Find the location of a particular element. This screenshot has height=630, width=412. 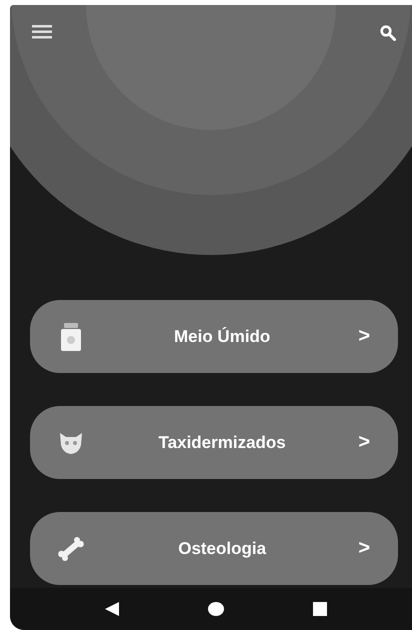

recents-icon is located at coordinates (320, 609).